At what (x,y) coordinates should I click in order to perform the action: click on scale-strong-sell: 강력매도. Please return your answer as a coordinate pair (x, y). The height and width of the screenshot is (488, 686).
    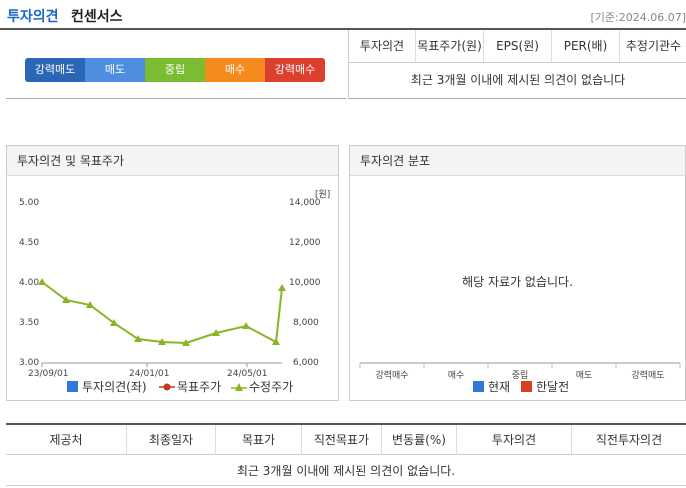
    Looking at the image, I should click on (55, 70).